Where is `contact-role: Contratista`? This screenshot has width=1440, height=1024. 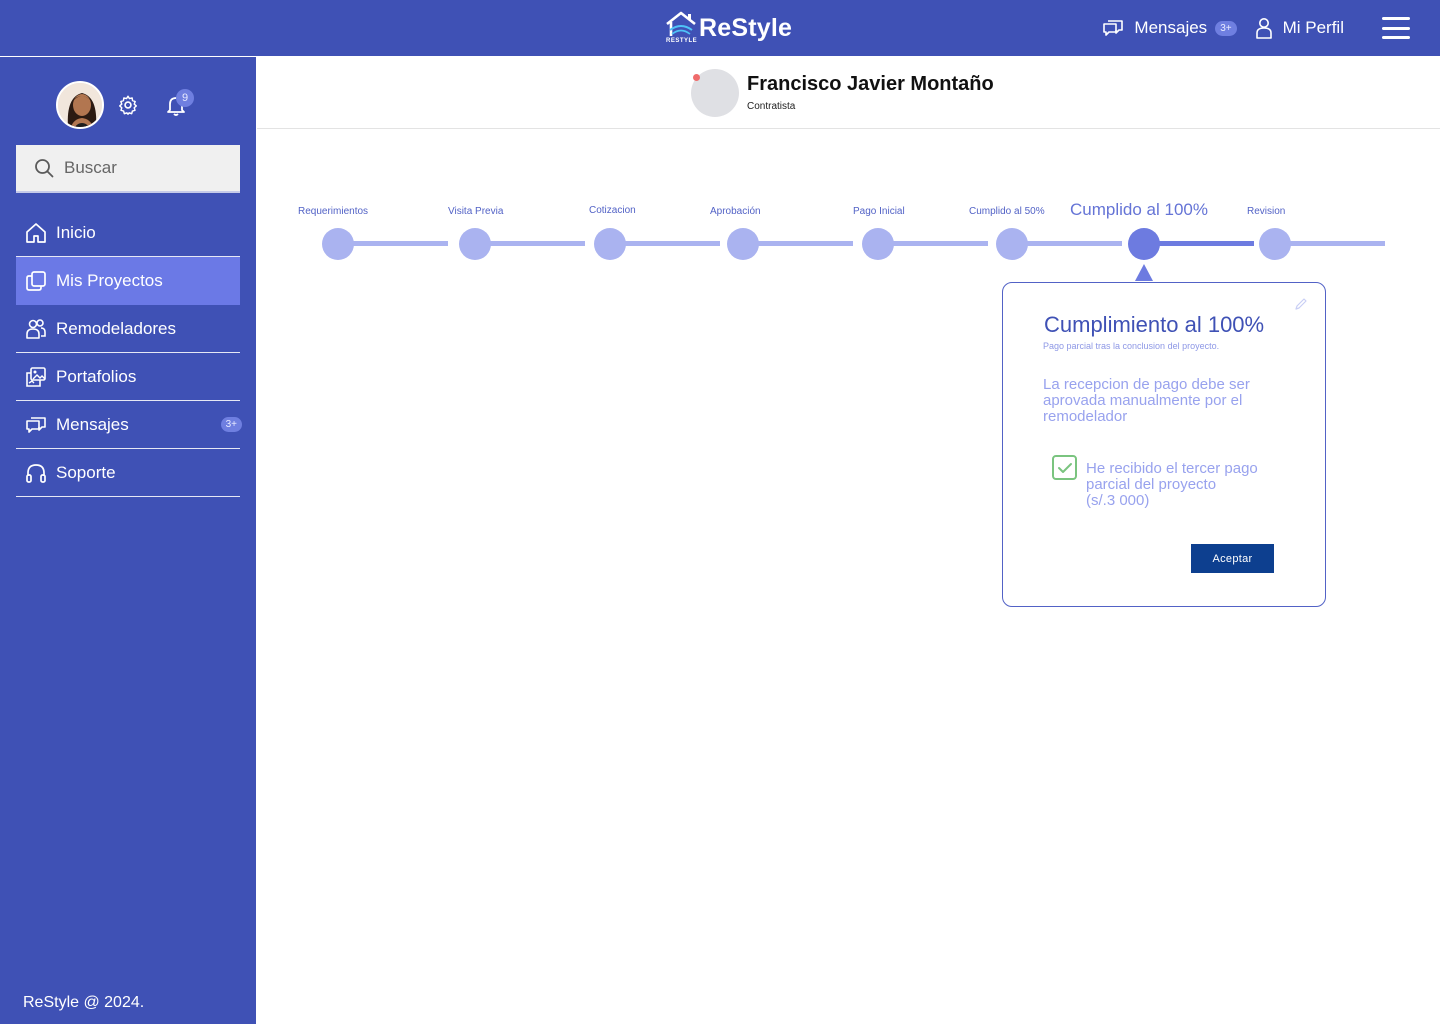
contact-role: Contratista is located at coordinates (771, 106).